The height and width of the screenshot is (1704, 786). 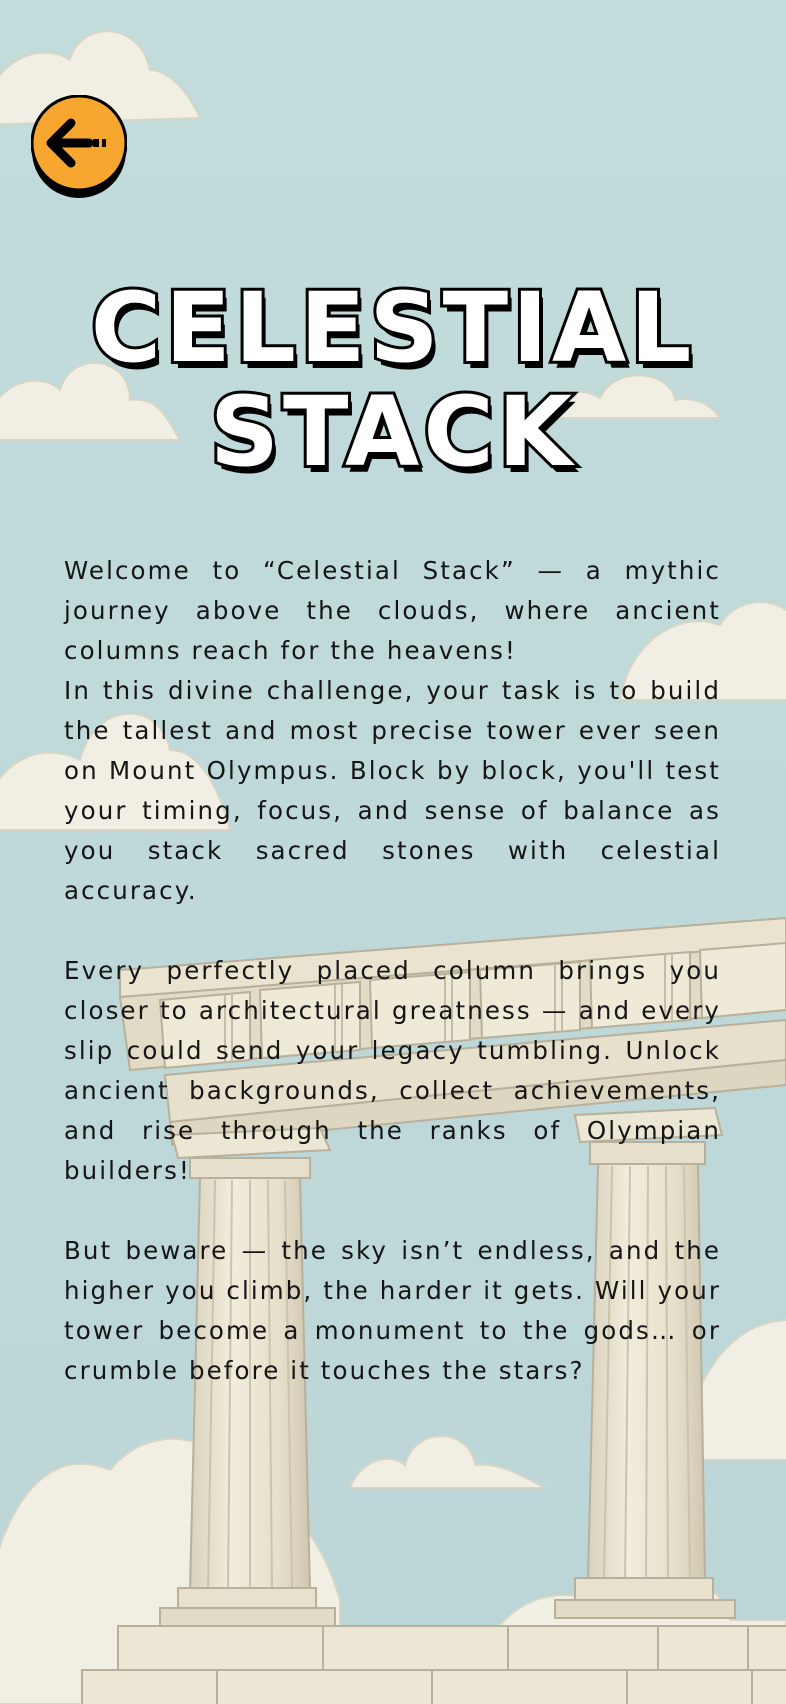 What do you see at coordinates (393, 328) in the screenshot?
I see `title-line-1: CELESTIAL` at bounding box center [393, 328].